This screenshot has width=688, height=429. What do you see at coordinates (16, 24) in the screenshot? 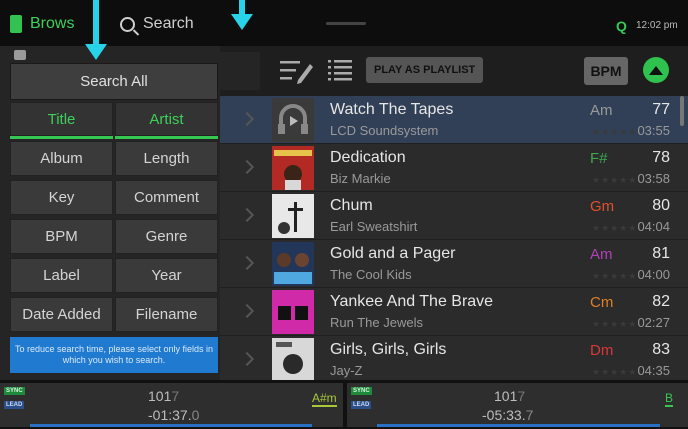
I see `book-icon` at bounding box center [16, 24].